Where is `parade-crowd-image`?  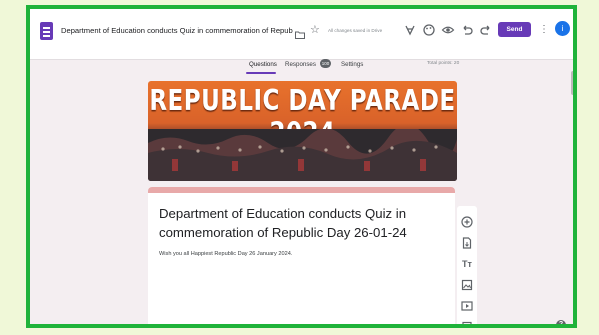
parade-crowd-image is located at coordinates (302, 155).